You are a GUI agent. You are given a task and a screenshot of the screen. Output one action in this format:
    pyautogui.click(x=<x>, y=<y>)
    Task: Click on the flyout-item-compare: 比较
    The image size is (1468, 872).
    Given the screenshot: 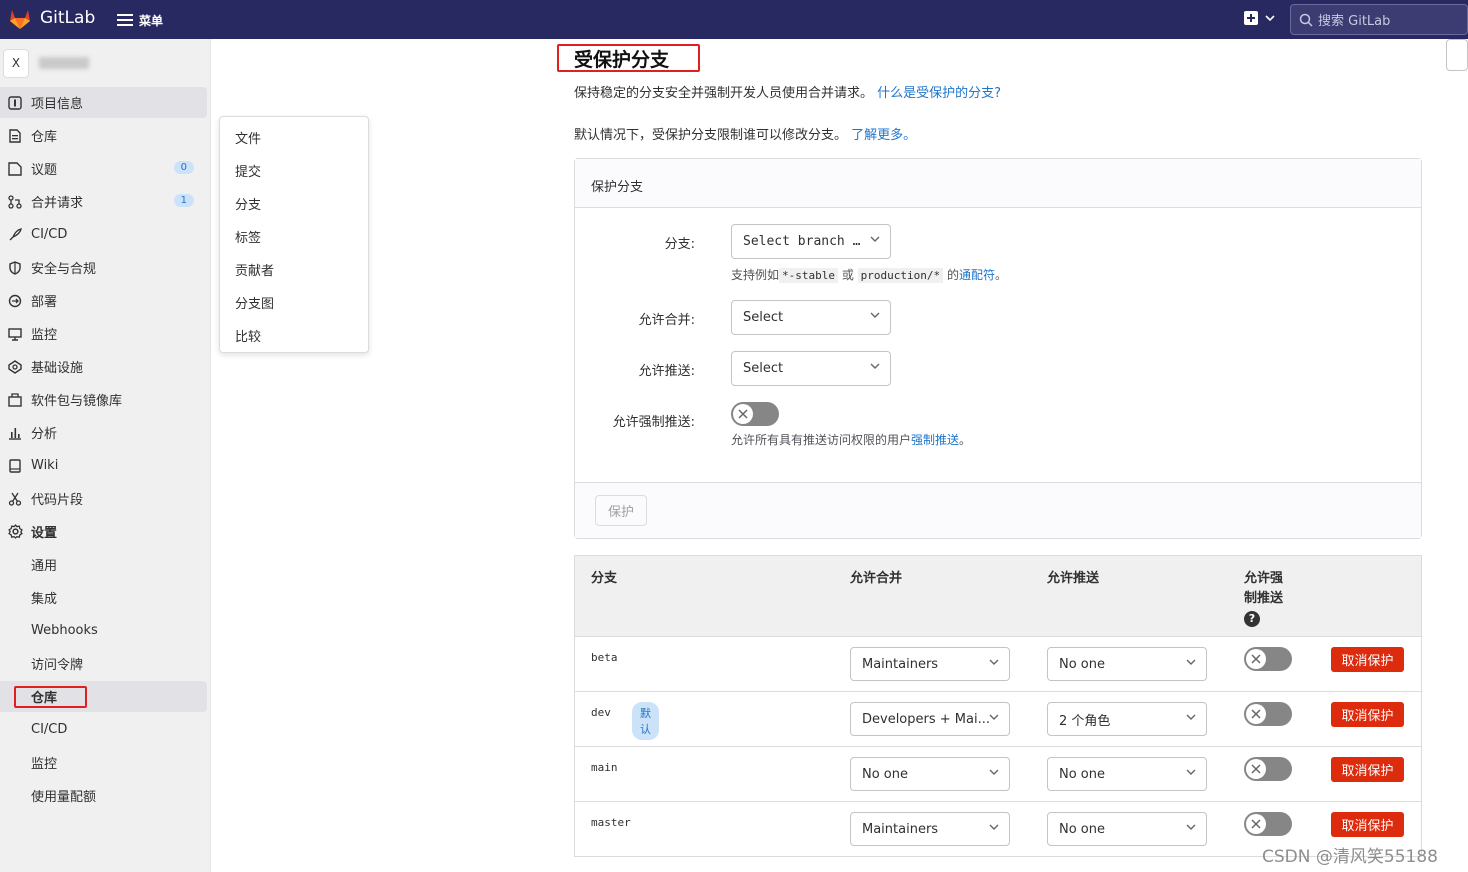 What is the action you would take?
    pyautogui.click(x=248, y=335)
    